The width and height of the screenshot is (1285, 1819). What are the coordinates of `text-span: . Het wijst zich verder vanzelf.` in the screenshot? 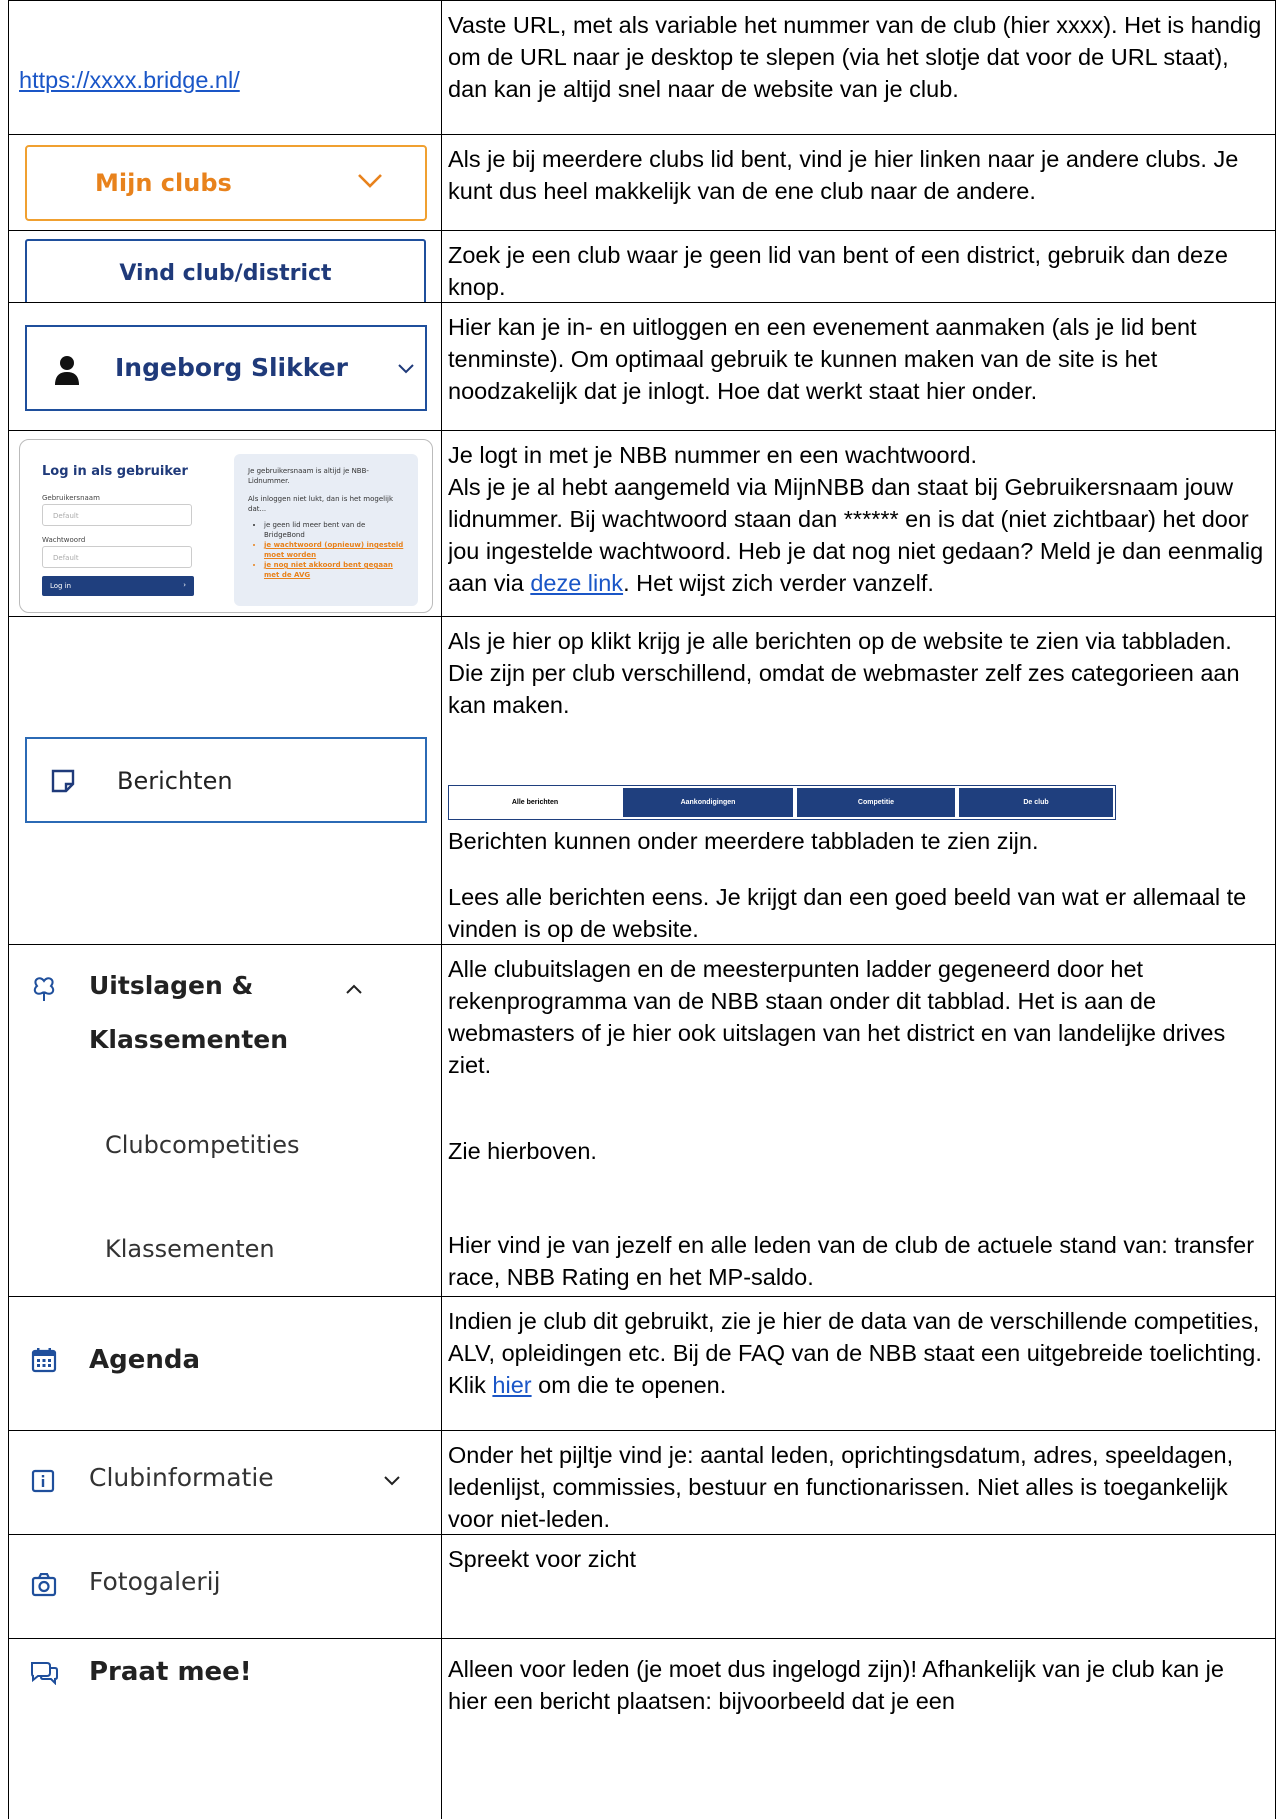 It's located at (778, 583).